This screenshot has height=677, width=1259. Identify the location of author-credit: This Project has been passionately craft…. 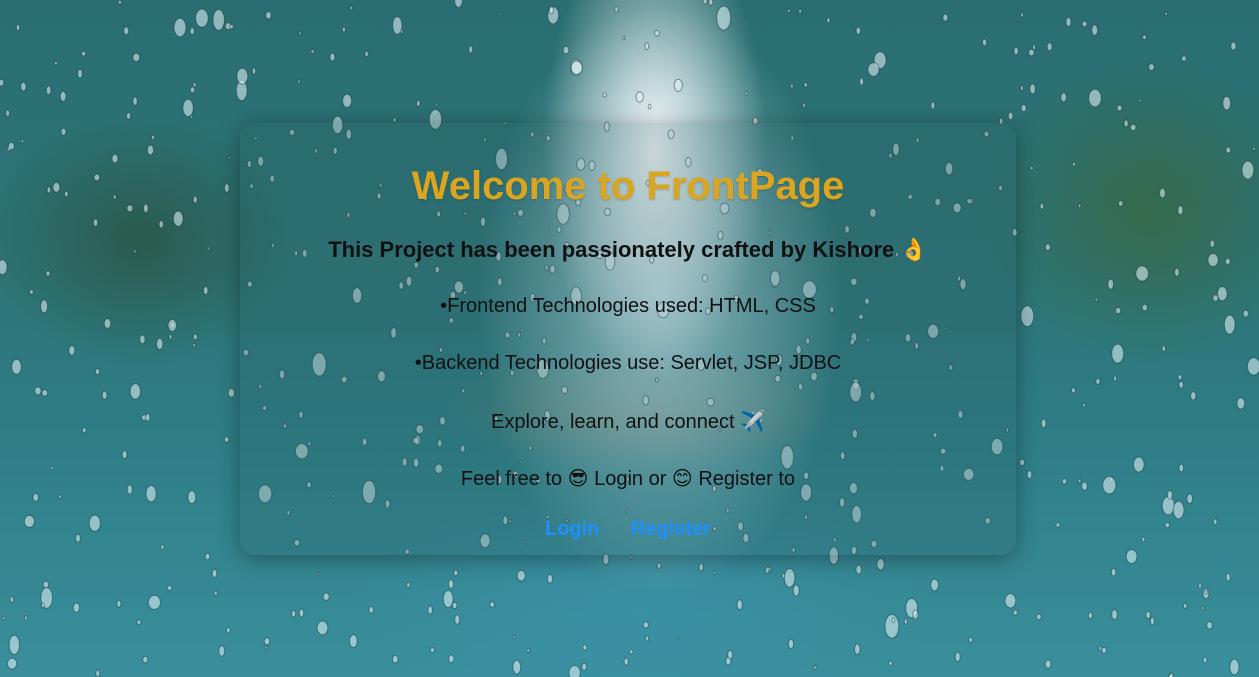
(628, 250).